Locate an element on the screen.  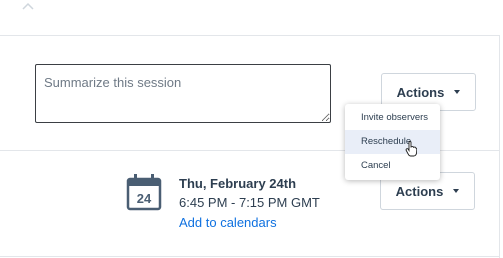
actions-dropdown-menu: Invite observers Reschedule Cancel is located at coordinates (392, 142).